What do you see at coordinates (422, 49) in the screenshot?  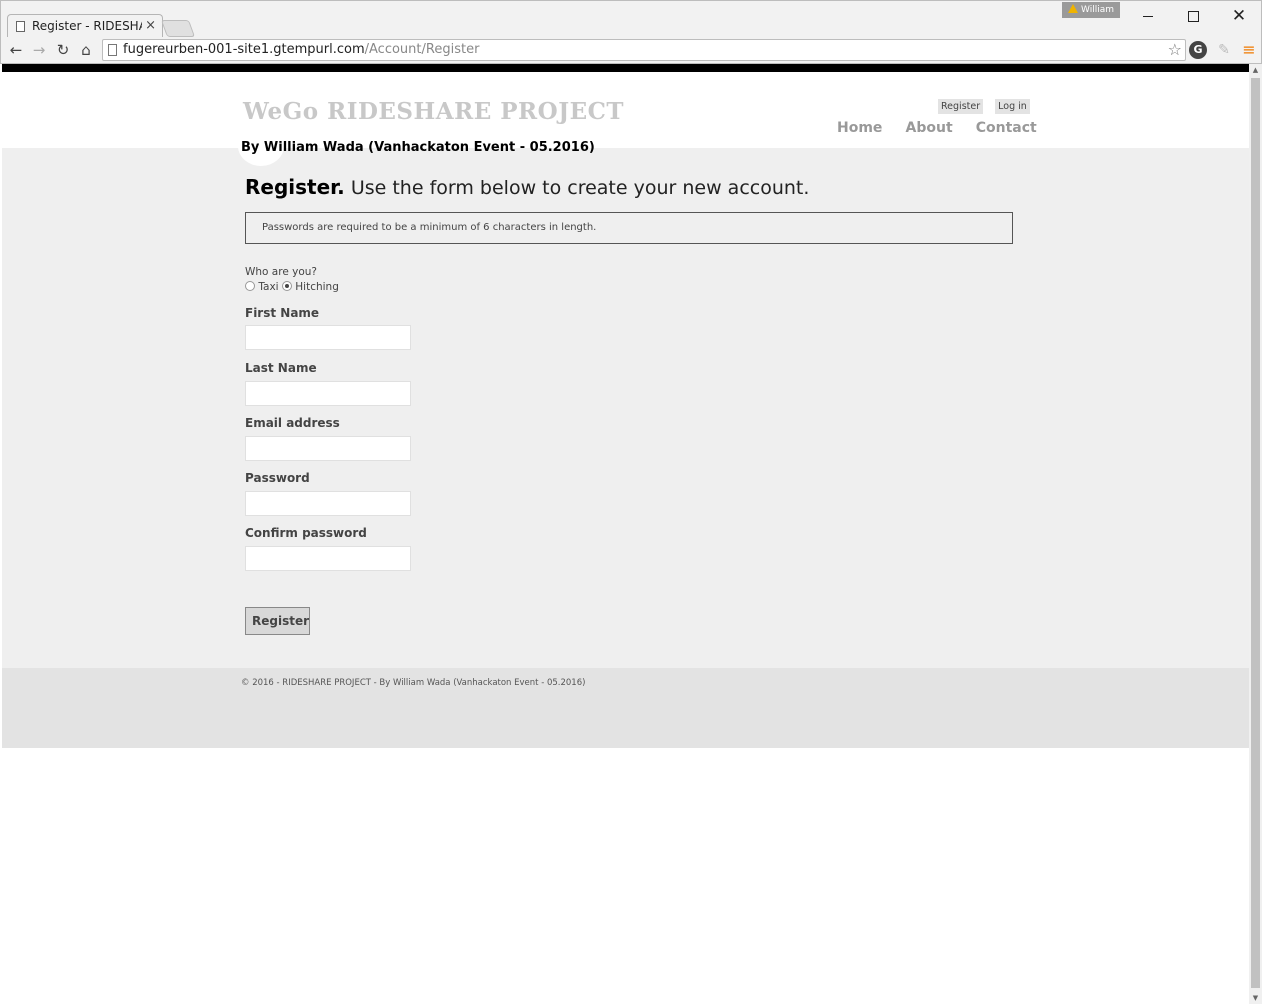 I see `url-path: /Account/Register` at bounding box center [422, 49].